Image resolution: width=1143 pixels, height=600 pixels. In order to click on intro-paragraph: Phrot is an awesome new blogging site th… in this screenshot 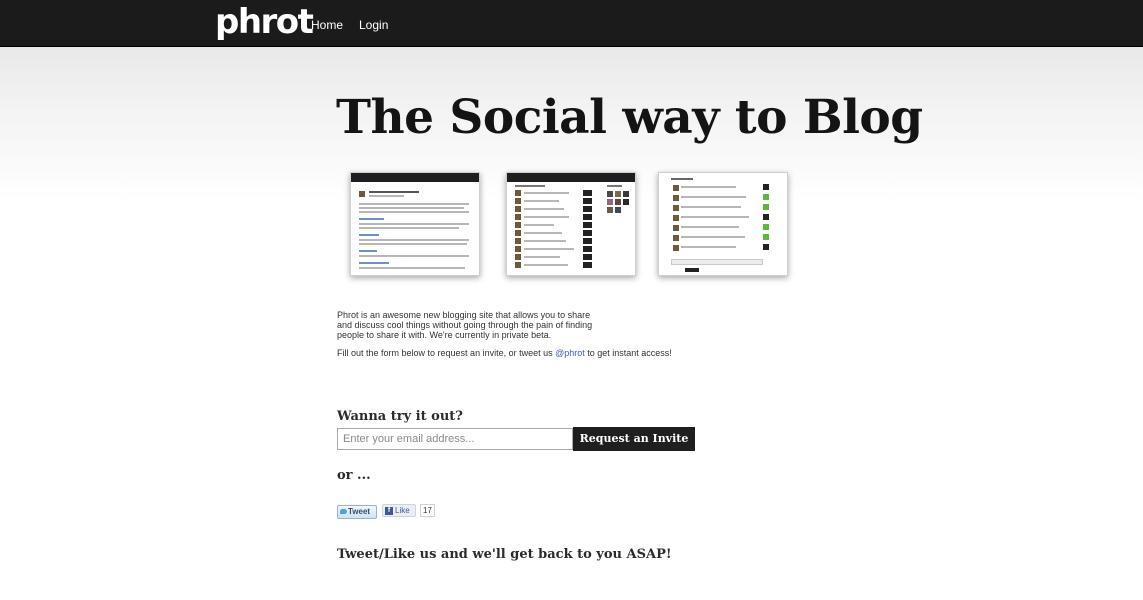, I will do `click(465, 325)`.